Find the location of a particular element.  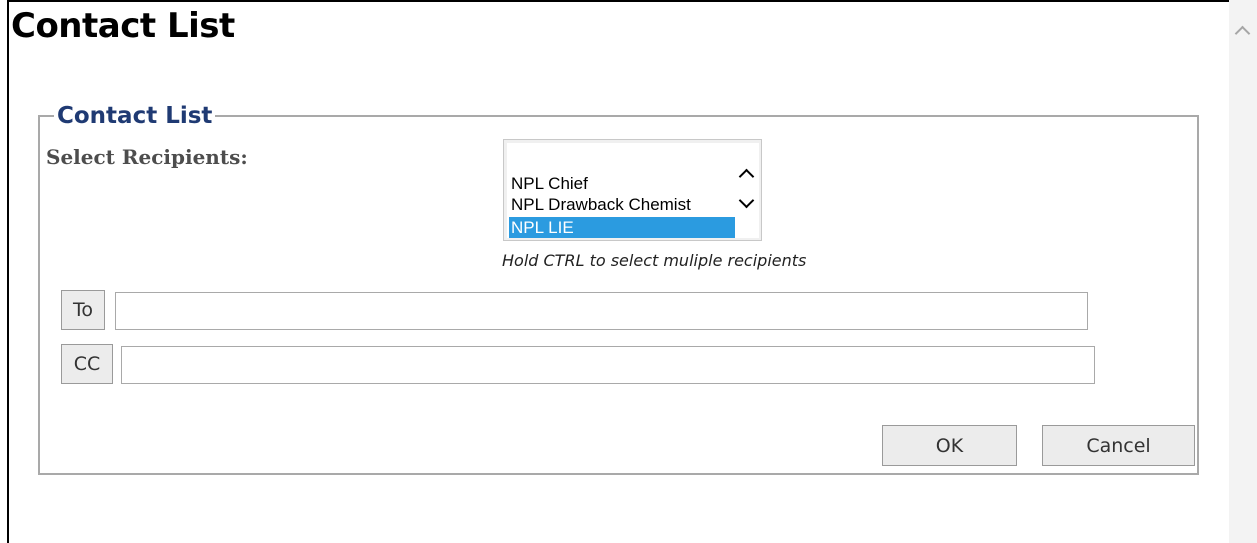

recipient-option: NPL Drawback Chemist is located at coordinates (622, 204).